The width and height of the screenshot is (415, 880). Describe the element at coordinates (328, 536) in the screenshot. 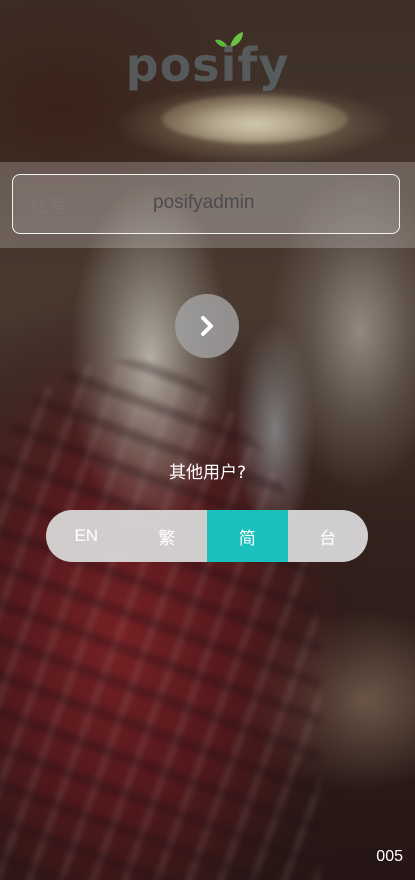

I see `language-option-taiwan: 台` at that location.